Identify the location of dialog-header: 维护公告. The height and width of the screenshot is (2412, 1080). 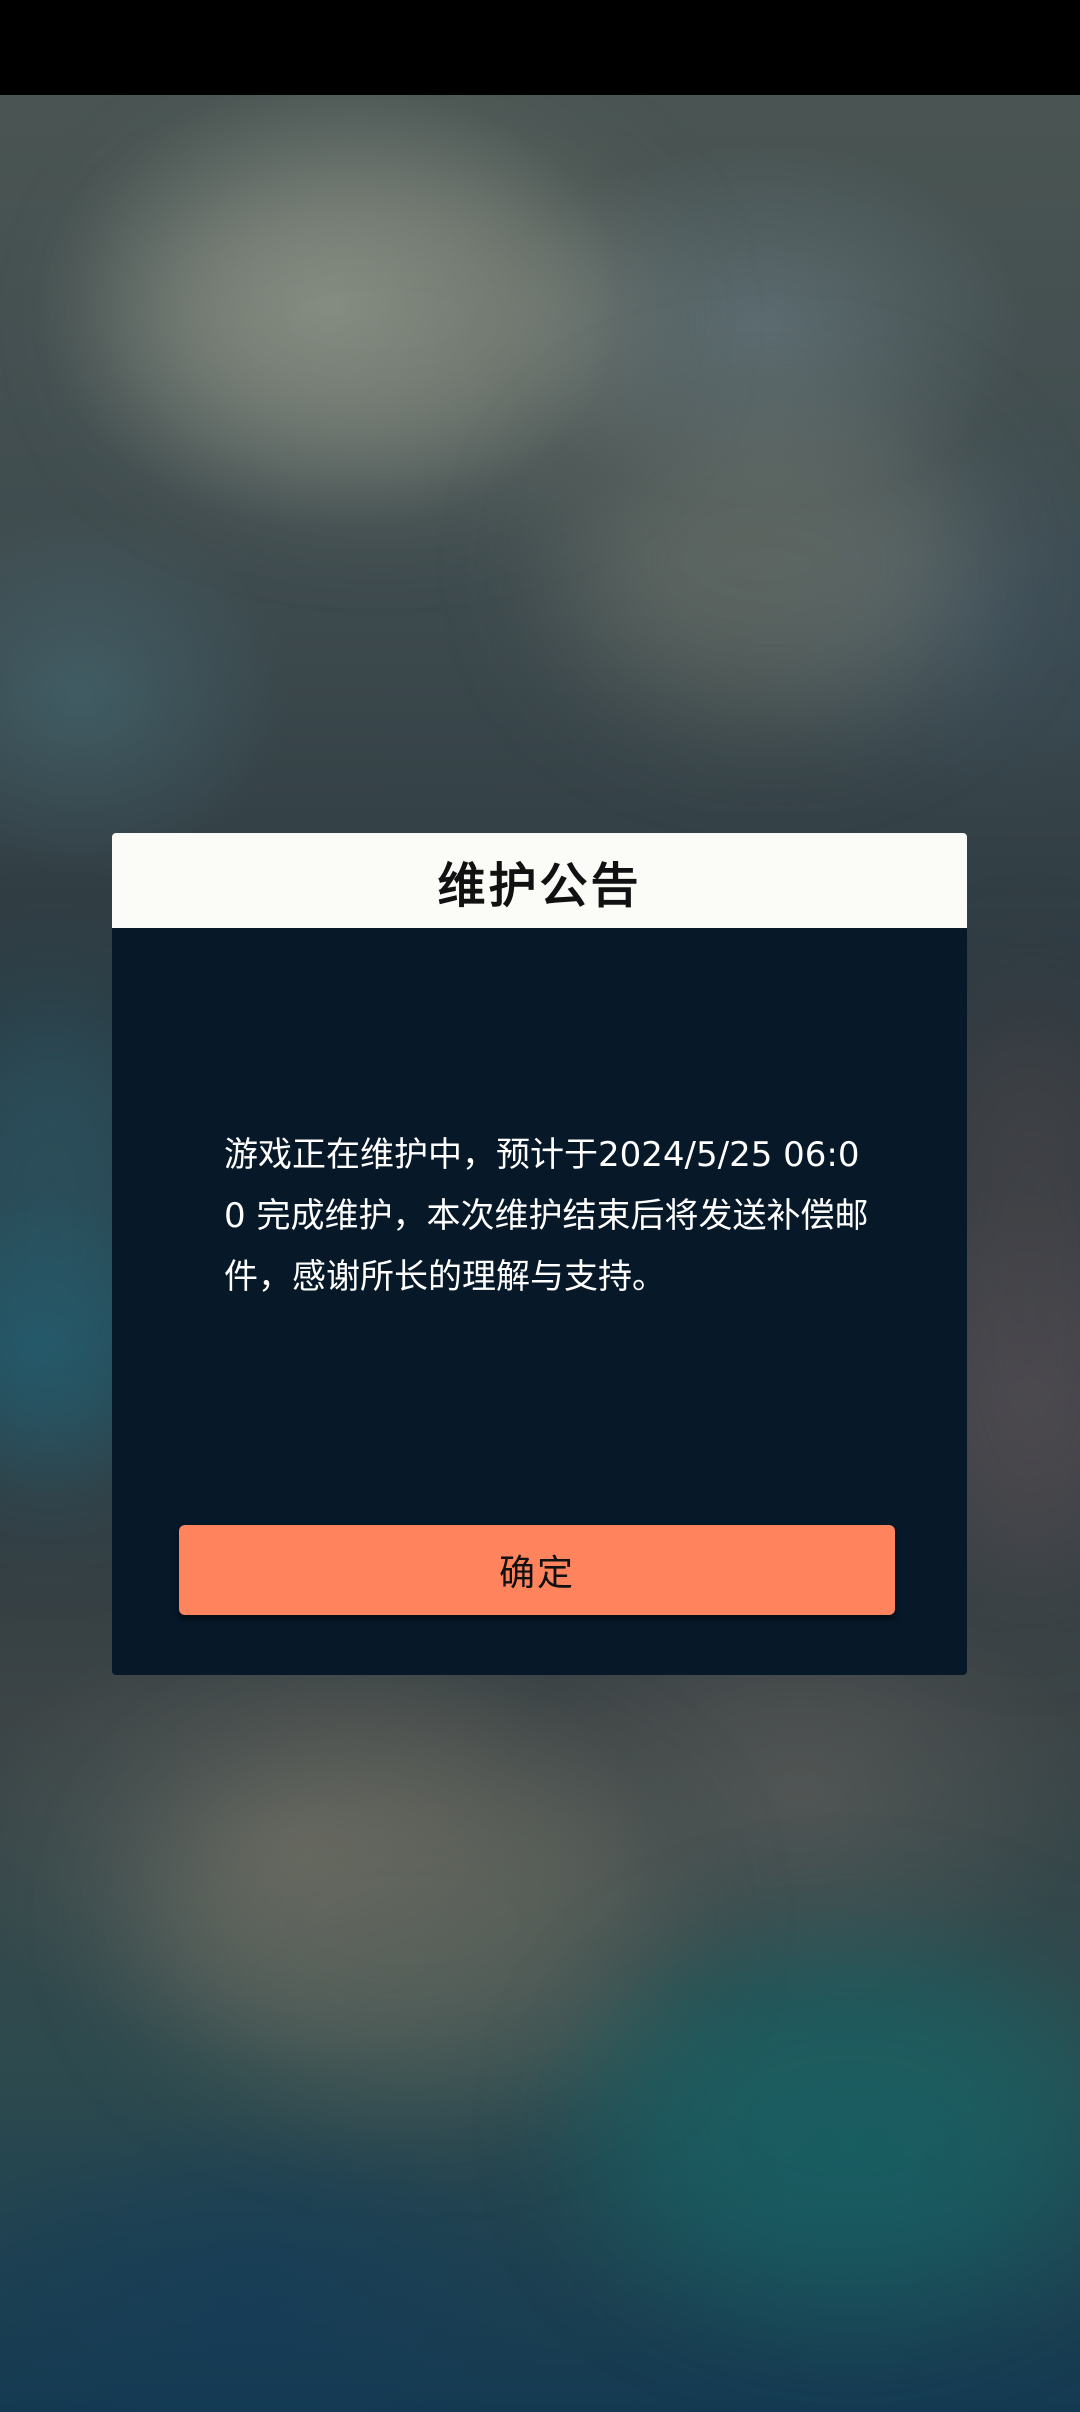
(539, 880).